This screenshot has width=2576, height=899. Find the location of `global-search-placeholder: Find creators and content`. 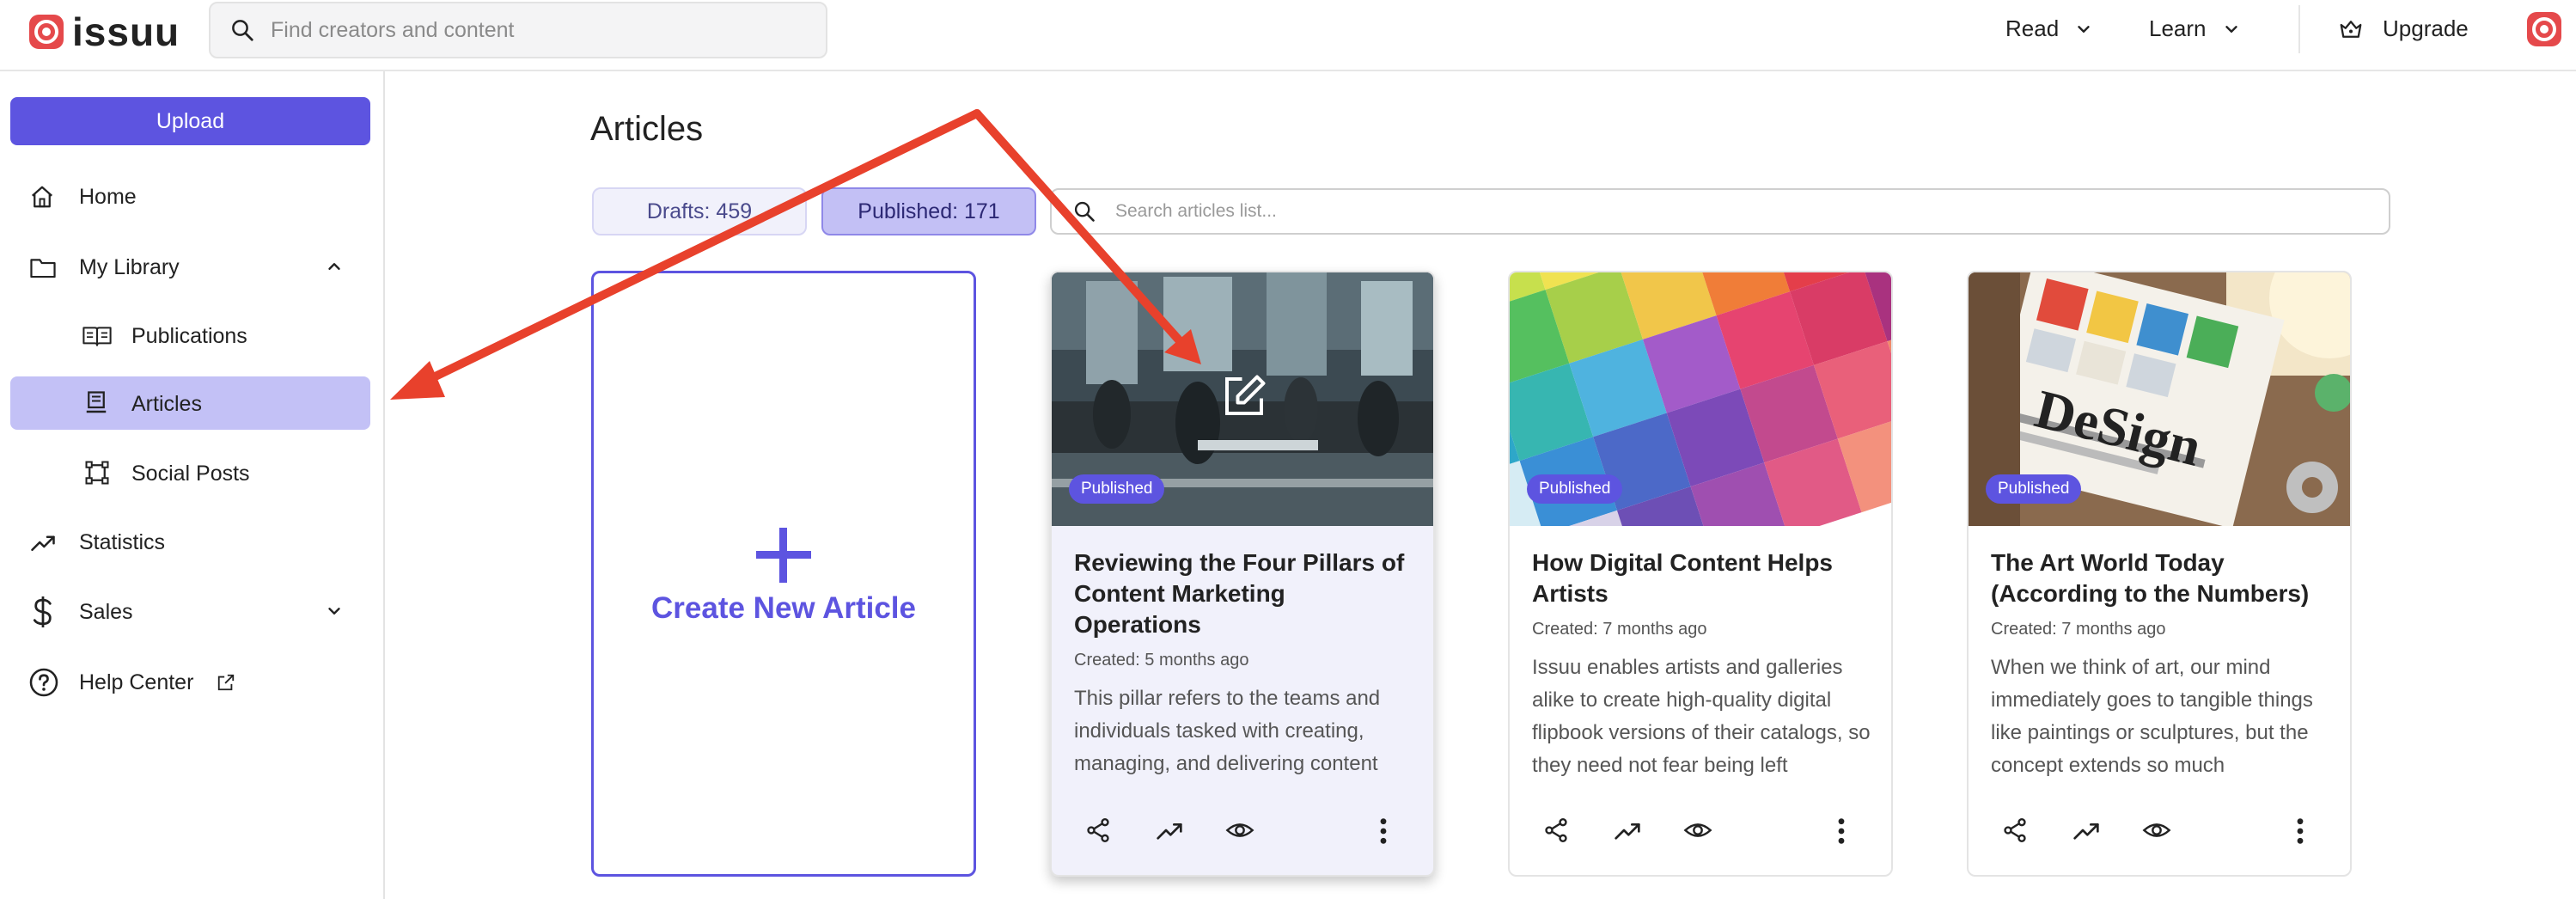

global-search-placeholder: Find creators and content is located at coordinates (393, 29).